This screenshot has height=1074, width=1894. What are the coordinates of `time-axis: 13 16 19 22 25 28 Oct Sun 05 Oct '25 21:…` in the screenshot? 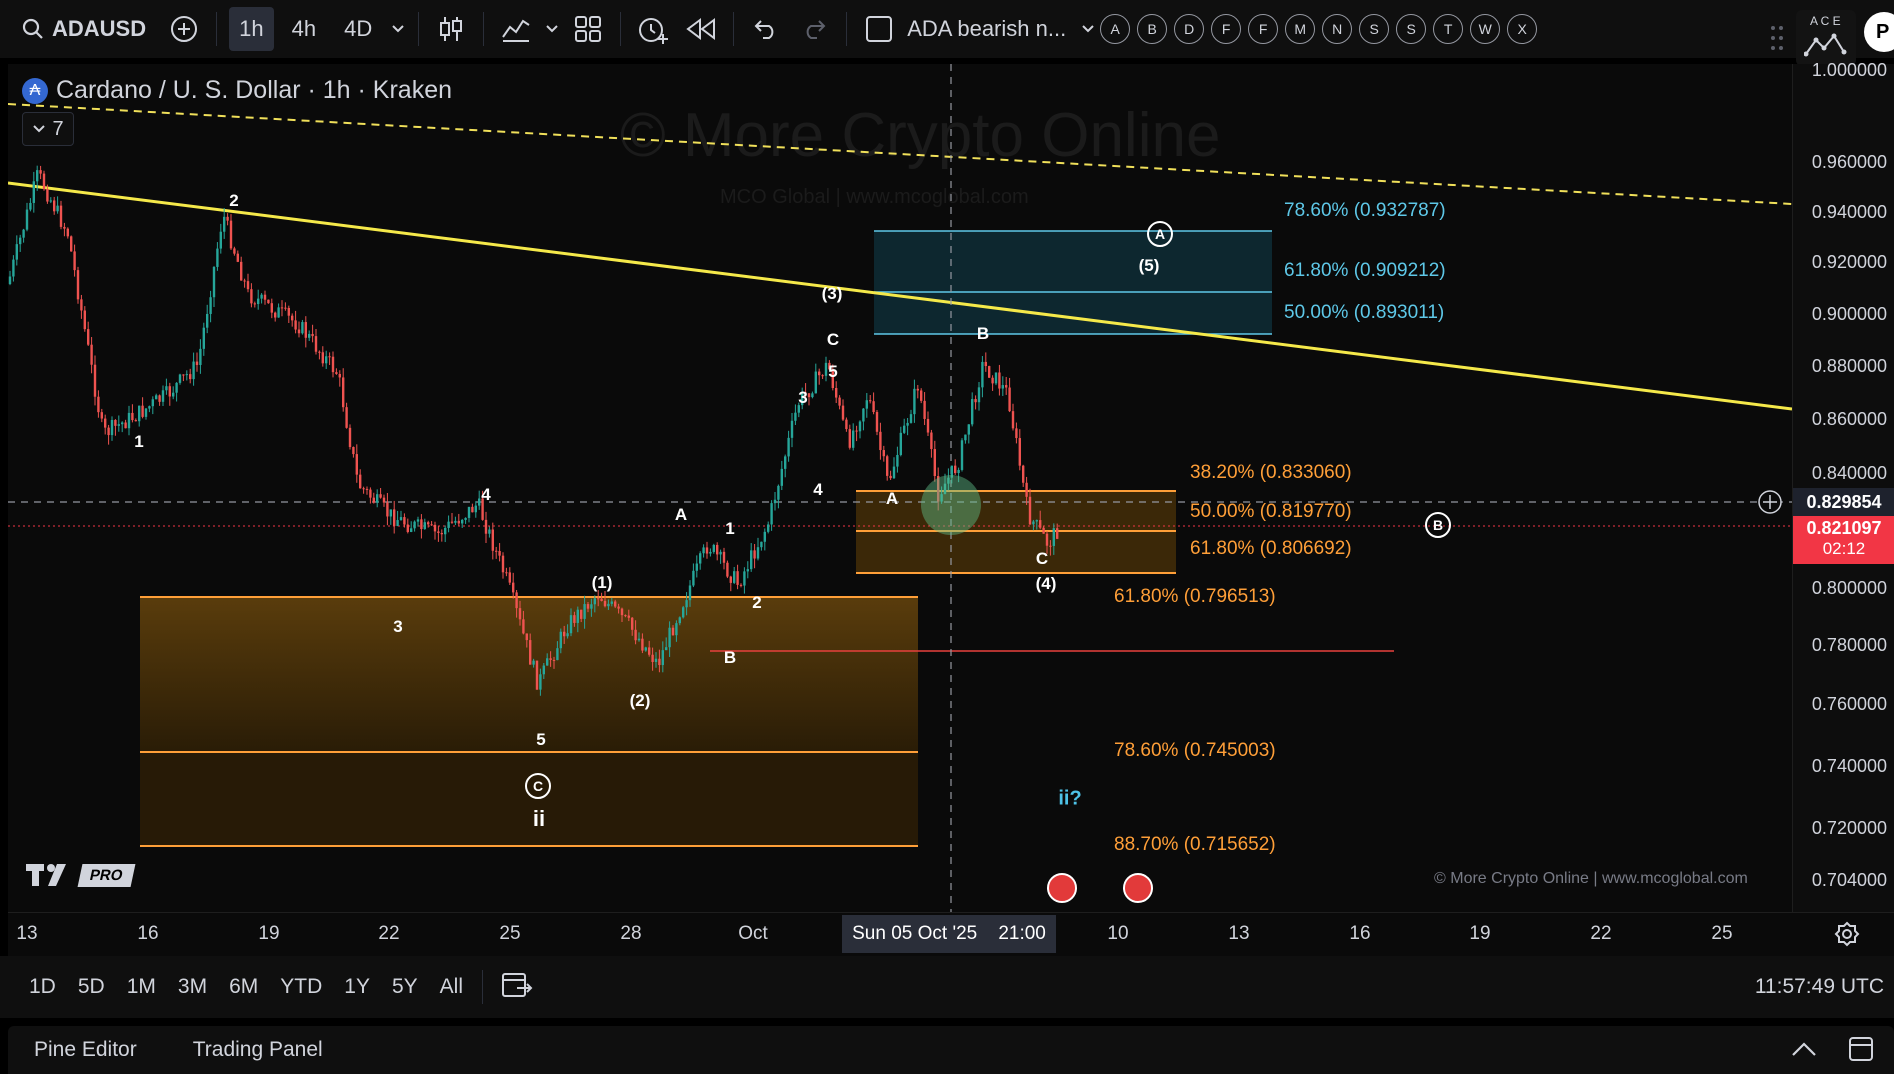 It's located at (951, 934).